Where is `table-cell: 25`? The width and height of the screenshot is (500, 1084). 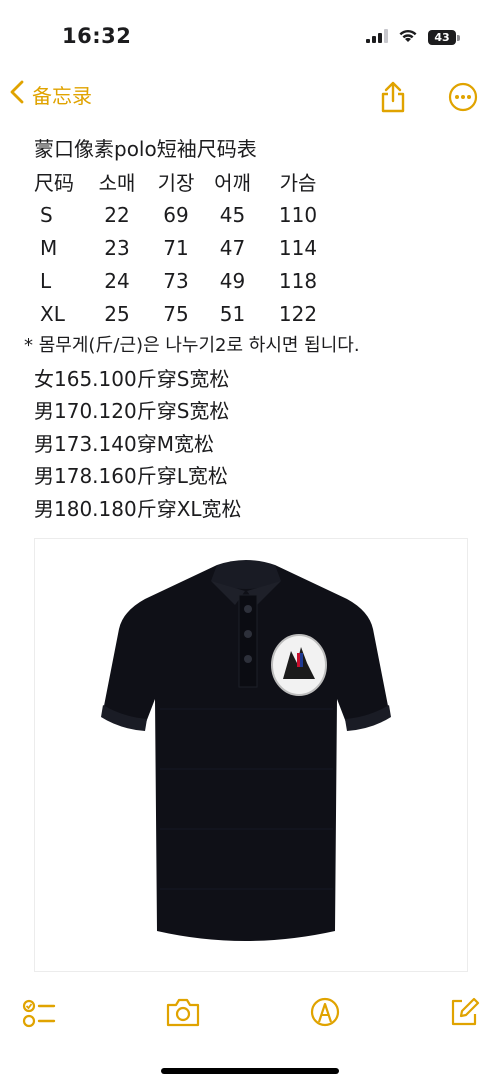
table-cell: 25 is located at coordinates (117, 313).